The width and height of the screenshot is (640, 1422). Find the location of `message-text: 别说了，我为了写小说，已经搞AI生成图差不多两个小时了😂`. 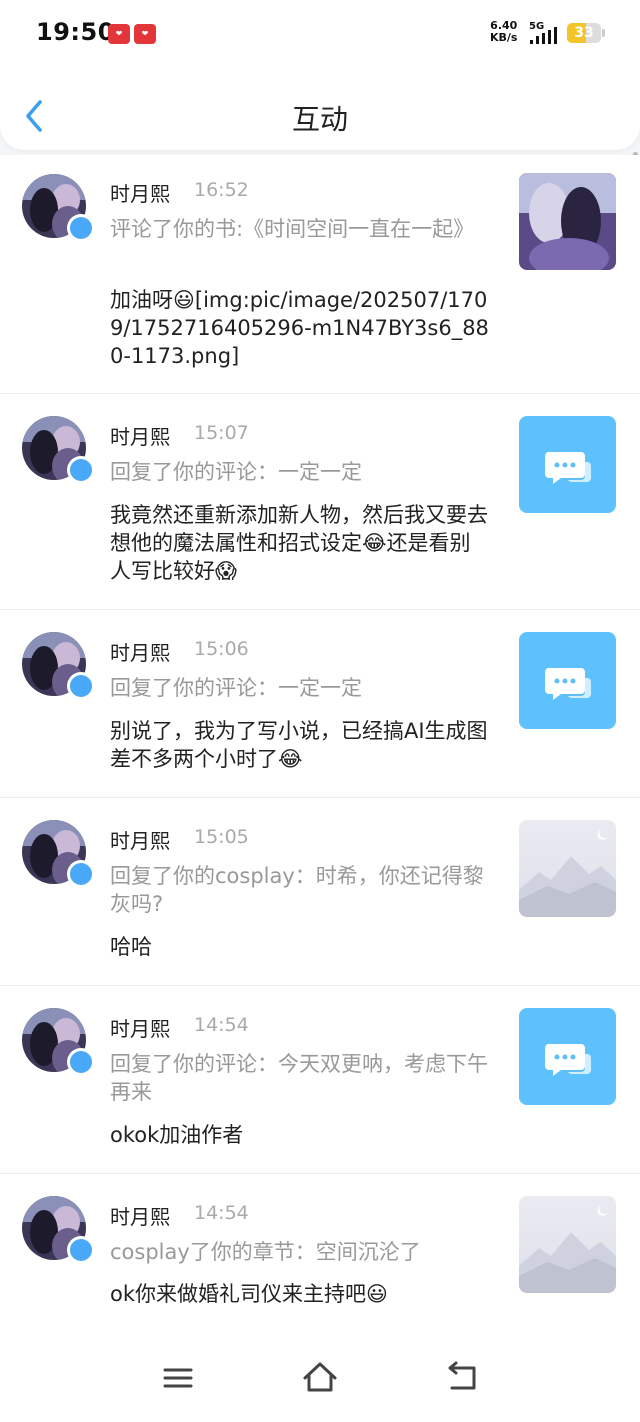

message-text: 别说了，我为了写小说，已经搞AI生成图差不多两个小时了😂 is located at coordinates (299, 745).